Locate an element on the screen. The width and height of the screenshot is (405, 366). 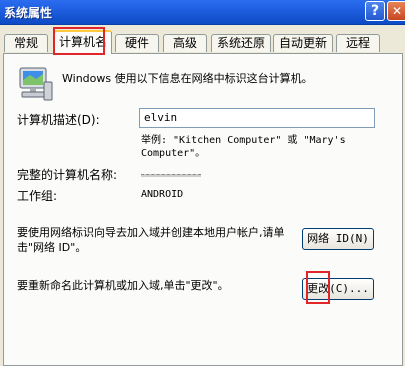
workgroup-value: ANDROID is located at coordinates (162, 194).